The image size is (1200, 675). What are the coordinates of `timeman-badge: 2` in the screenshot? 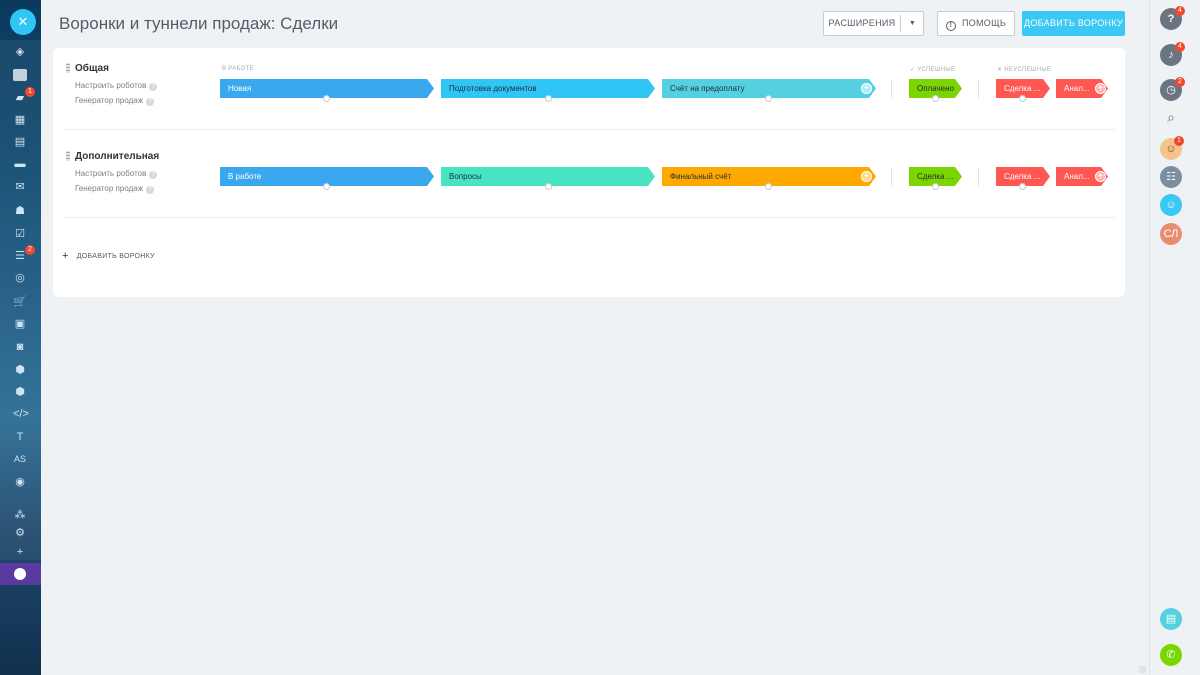 It's located at (1180, 82).